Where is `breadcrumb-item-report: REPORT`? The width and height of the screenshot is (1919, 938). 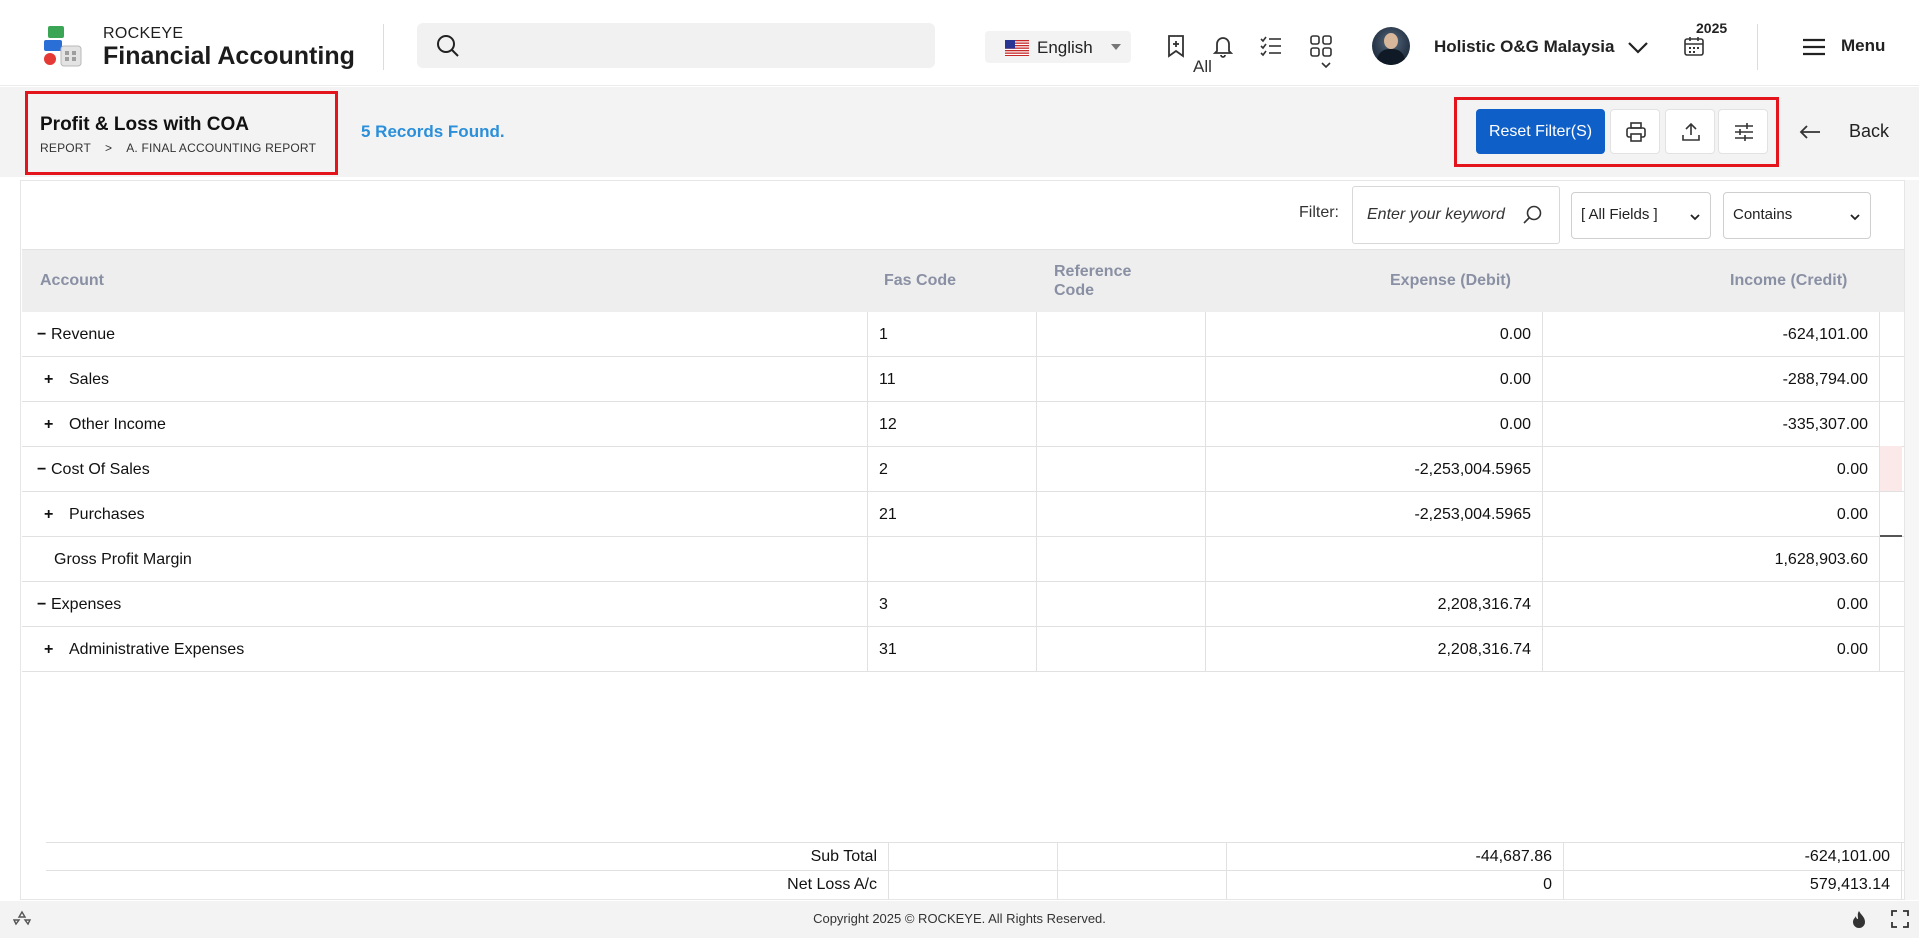 breadcrumb-item-report: REPORT is located at coordinates (65, 148).